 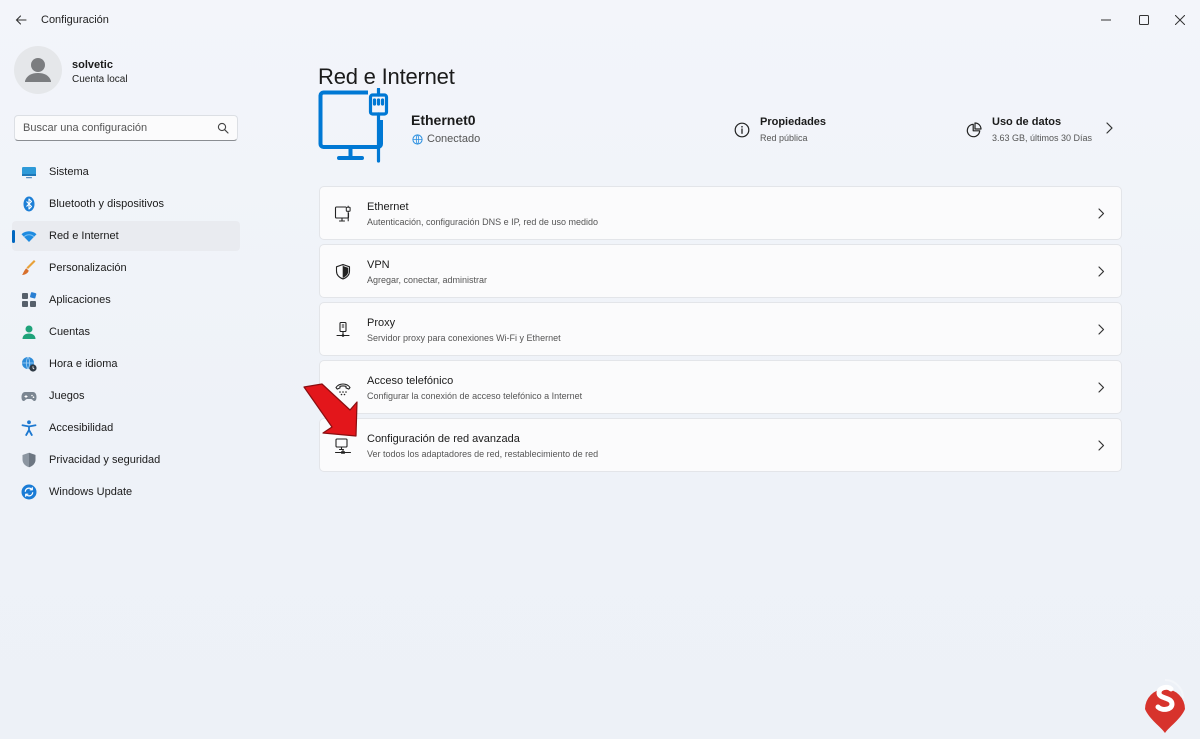 I want to click on properties-title: Propiedades, so click(x=793, y=122).